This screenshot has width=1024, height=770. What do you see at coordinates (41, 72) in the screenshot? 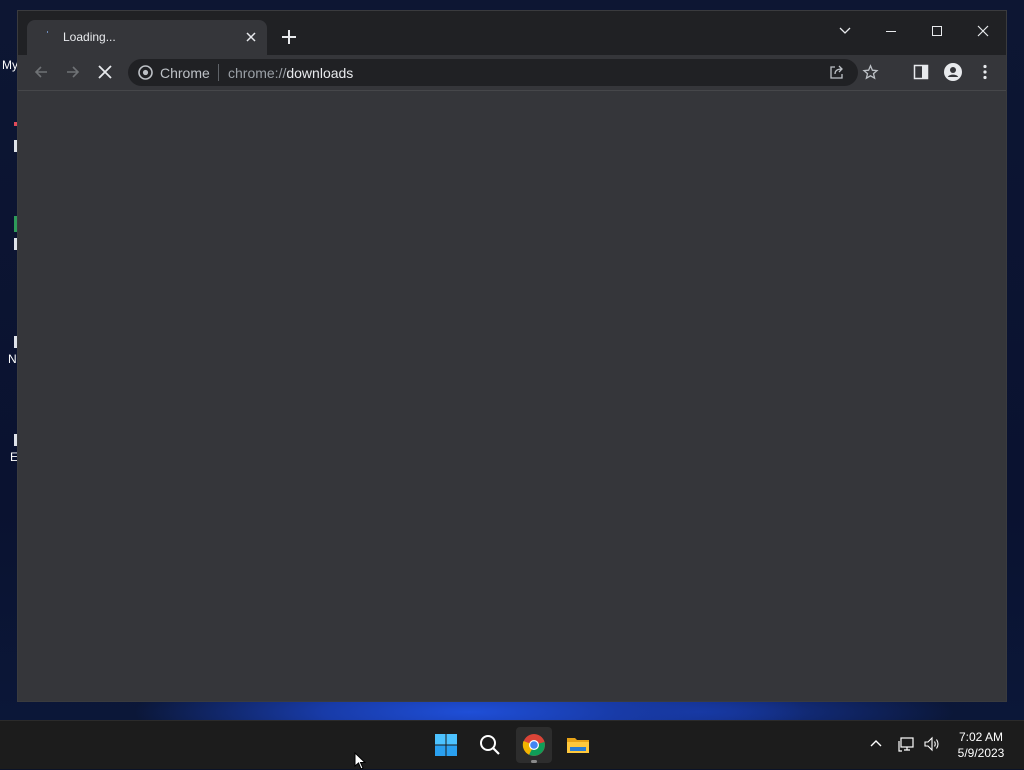
I see `back-arrow-icon` at bounding box center [41, 72].